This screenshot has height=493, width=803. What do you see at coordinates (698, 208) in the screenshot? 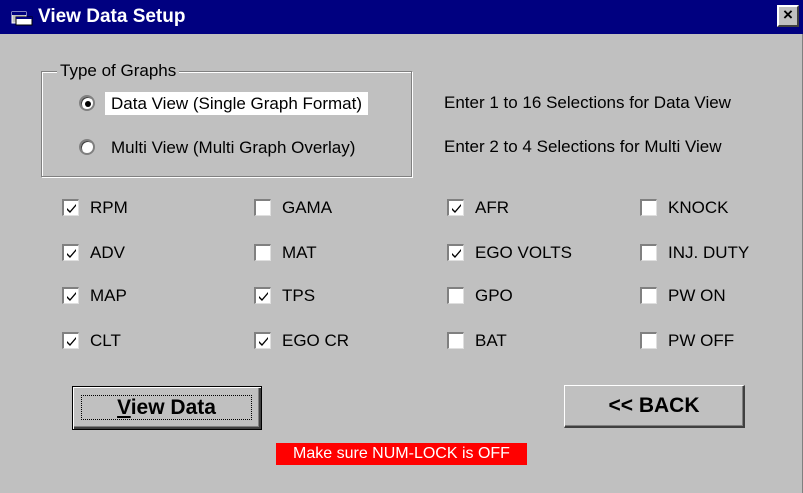
I see `checkbox-label: KNOCK` at bounding box center [698, 208].